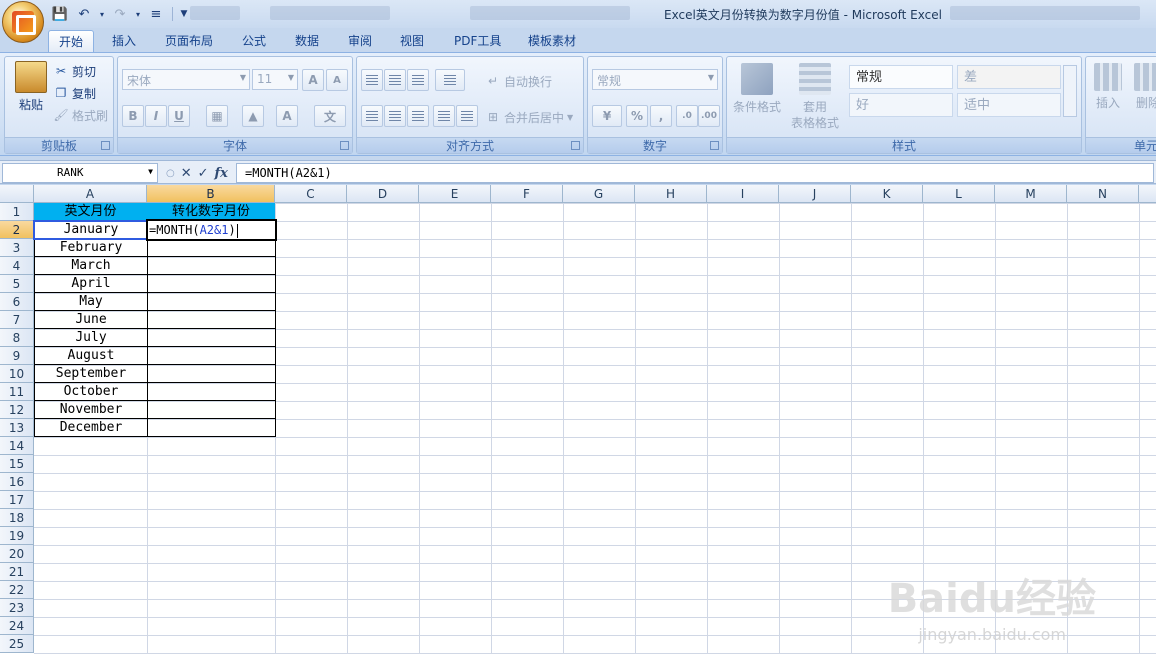 The image size is (1156, 654). What do you see at coordinates (450, 80) in the screenshot?
I see `orientation-icon` at bounding box center [450, 80].